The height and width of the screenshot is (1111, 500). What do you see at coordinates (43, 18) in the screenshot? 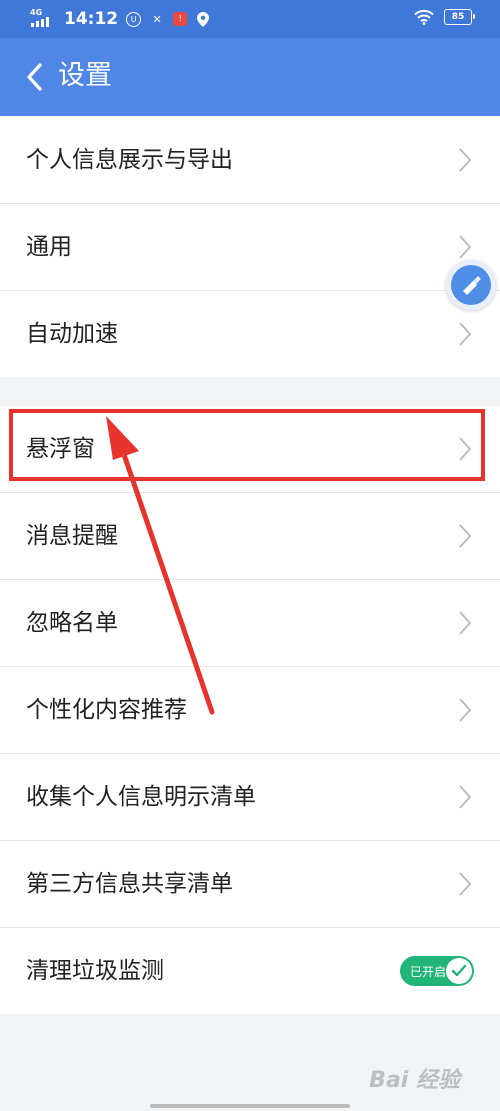
I see `signal-icon: 4G` at bounding box center [43, 18].